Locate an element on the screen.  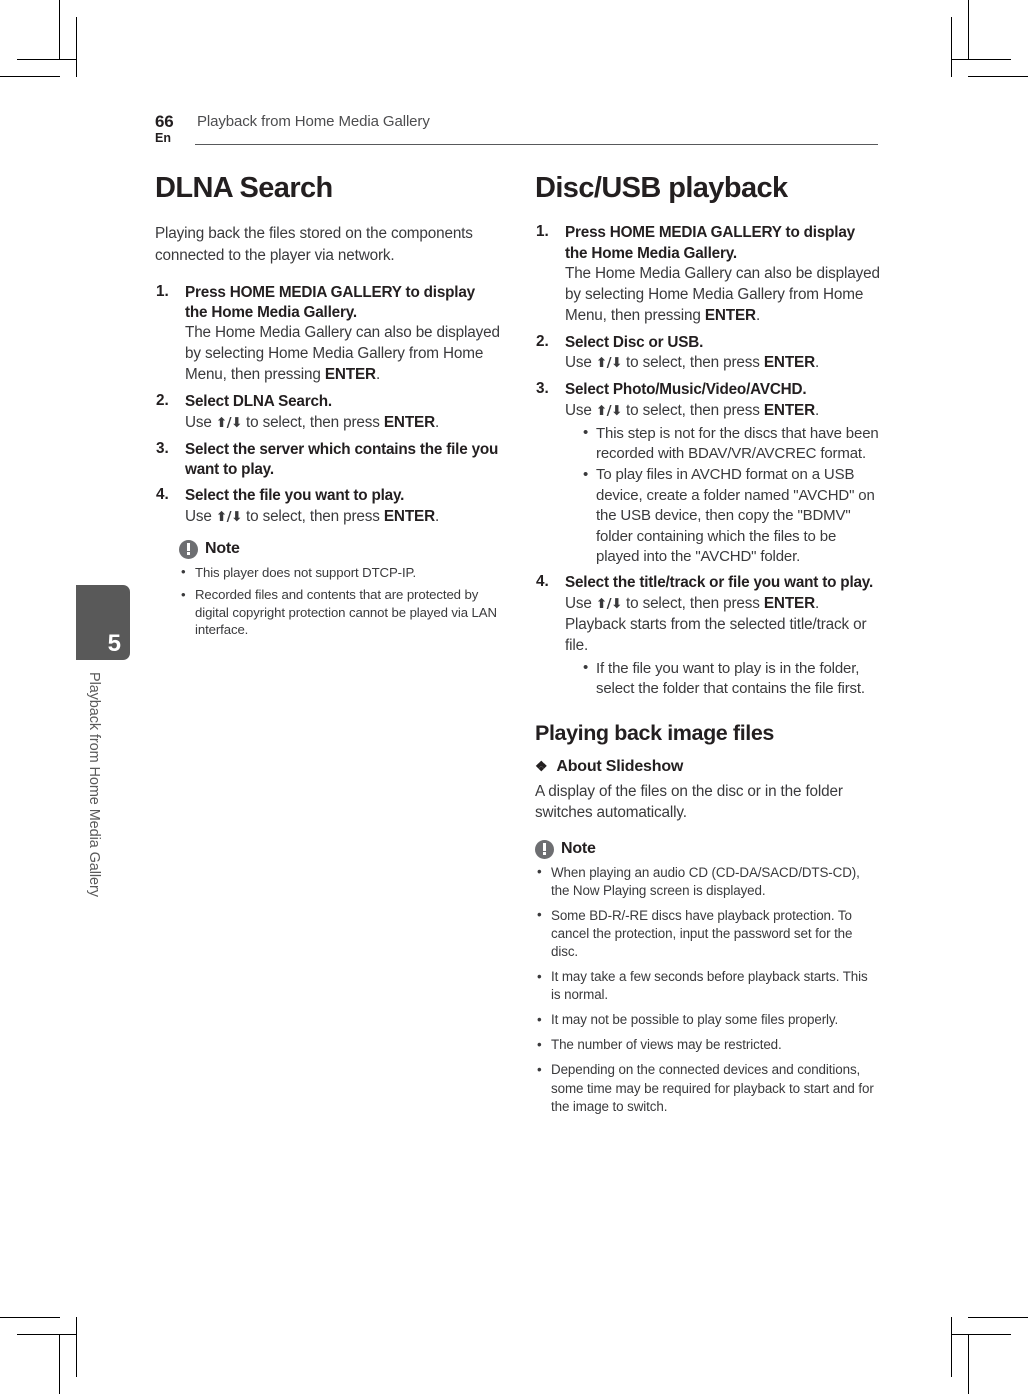
crop-mark-bottom-right-v2 is located at coordinates (951, 1347).